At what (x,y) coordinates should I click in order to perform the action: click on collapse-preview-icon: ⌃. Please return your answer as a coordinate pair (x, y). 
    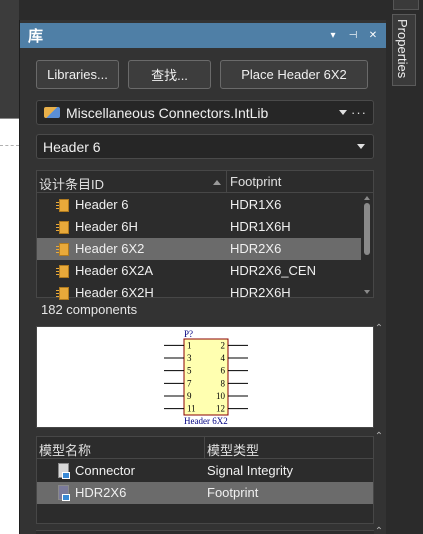
    Looking at the image, I should click on (379, 329).